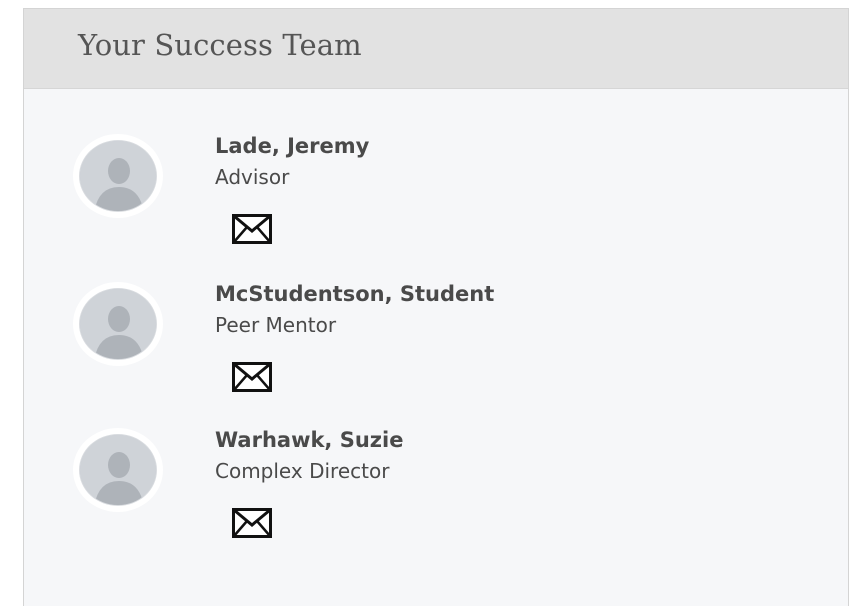  Describe the element at coordinates (302, 471) in the screenshot. I see `member-role: Complex Director` at that location.